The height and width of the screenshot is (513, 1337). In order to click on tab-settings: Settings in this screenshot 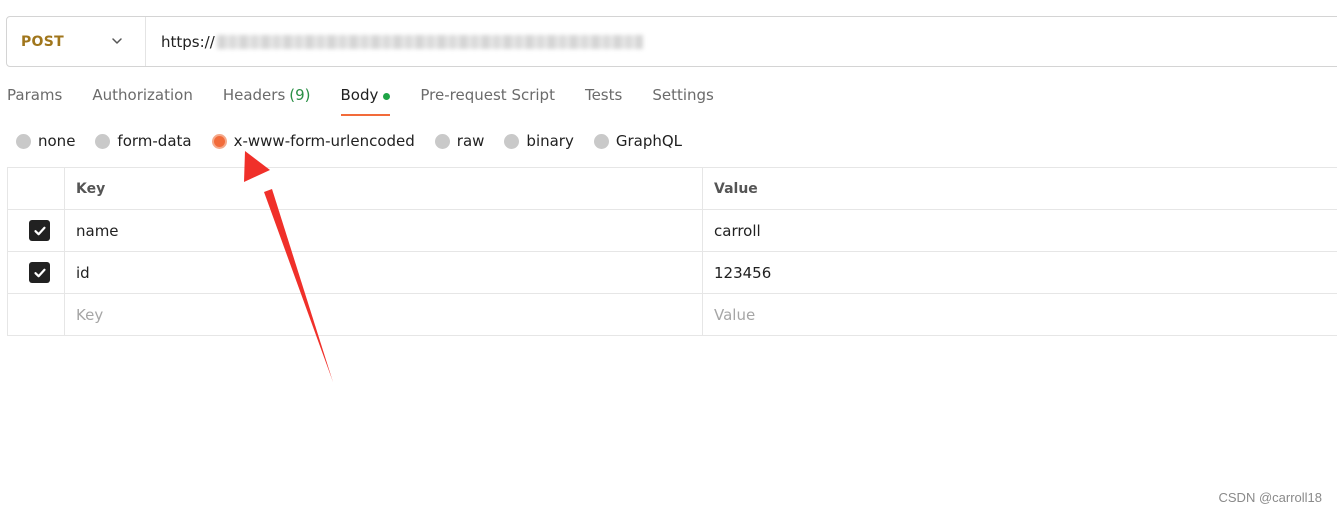, I will do `click(683, 101)`.